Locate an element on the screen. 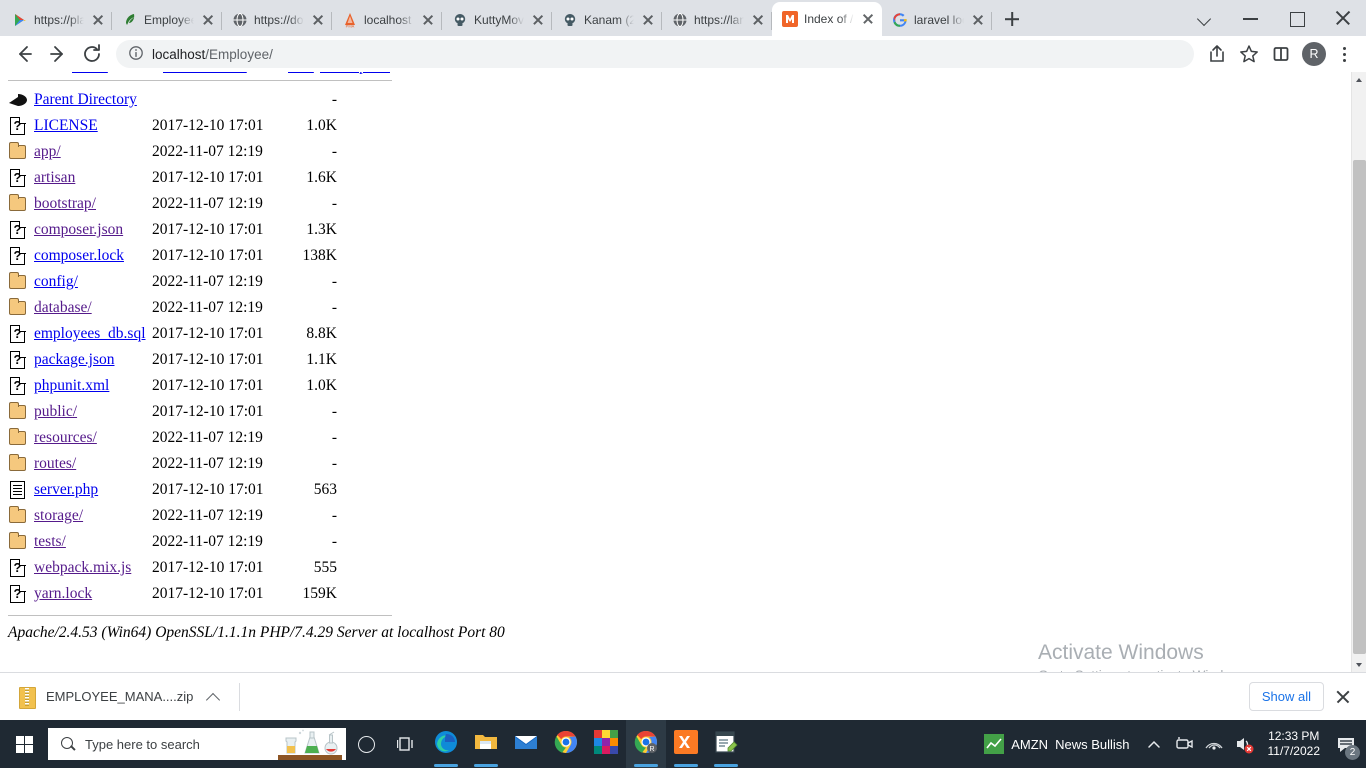  file-link: artisan is located at coordinates (54, 177).